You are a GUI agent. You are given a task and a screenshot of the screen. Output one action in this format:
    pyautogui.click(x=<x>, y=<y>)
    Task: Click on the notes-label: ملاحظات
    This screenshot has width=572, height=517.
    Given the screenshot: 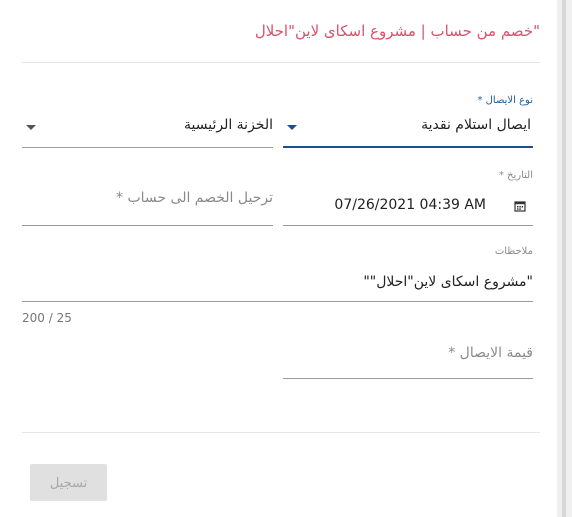 What is the action you would take?
    pyautogui.click(x=513, y=251)
    